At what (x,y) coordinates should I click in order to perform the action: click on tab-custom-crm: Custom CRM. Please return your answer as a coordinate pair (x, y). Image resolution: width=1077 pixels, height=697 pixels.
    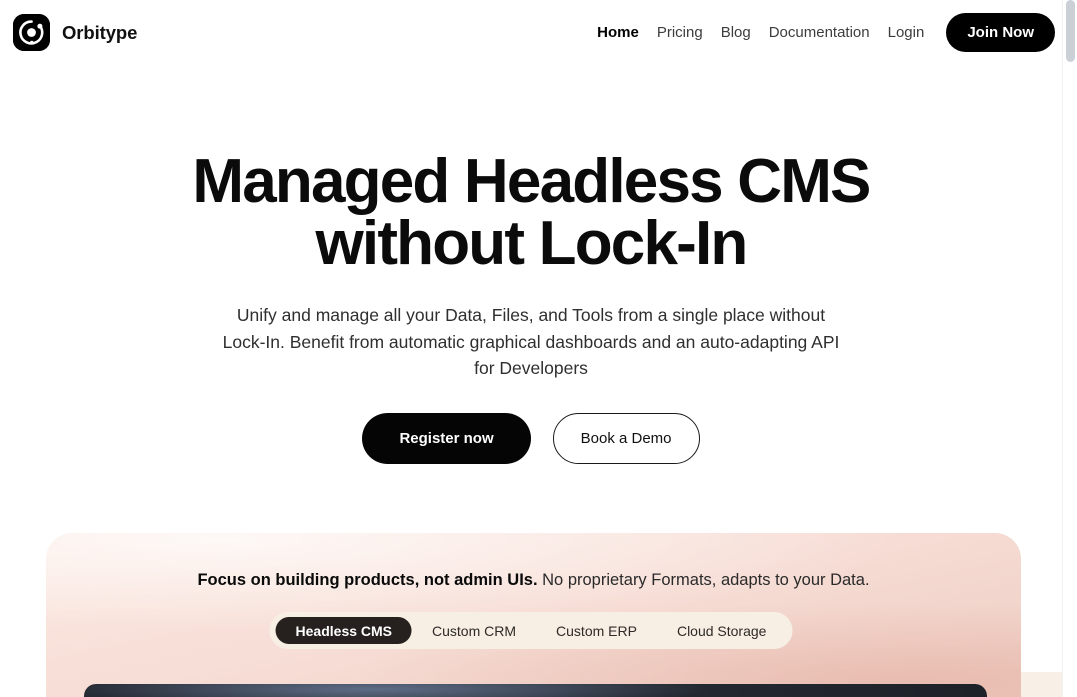
    Looking at the image, I should click on (474, 630).